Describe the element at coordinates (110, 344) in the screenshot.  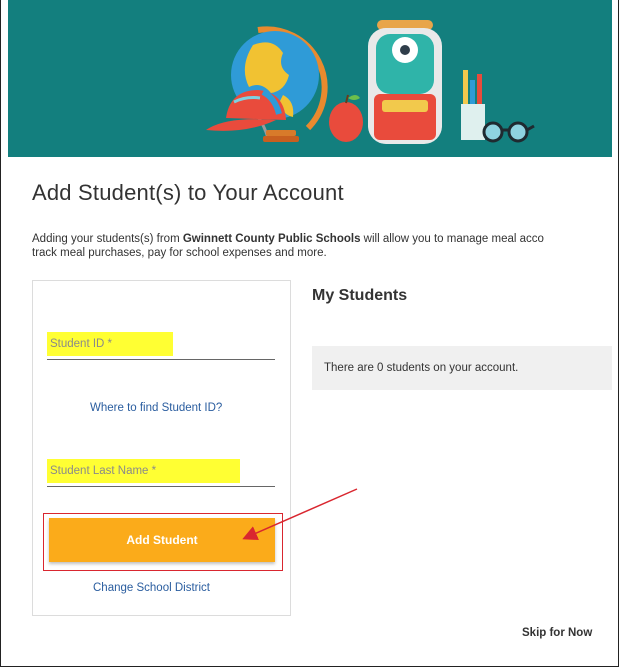
I see `student-id-placeholder: Student ID *` at that location.